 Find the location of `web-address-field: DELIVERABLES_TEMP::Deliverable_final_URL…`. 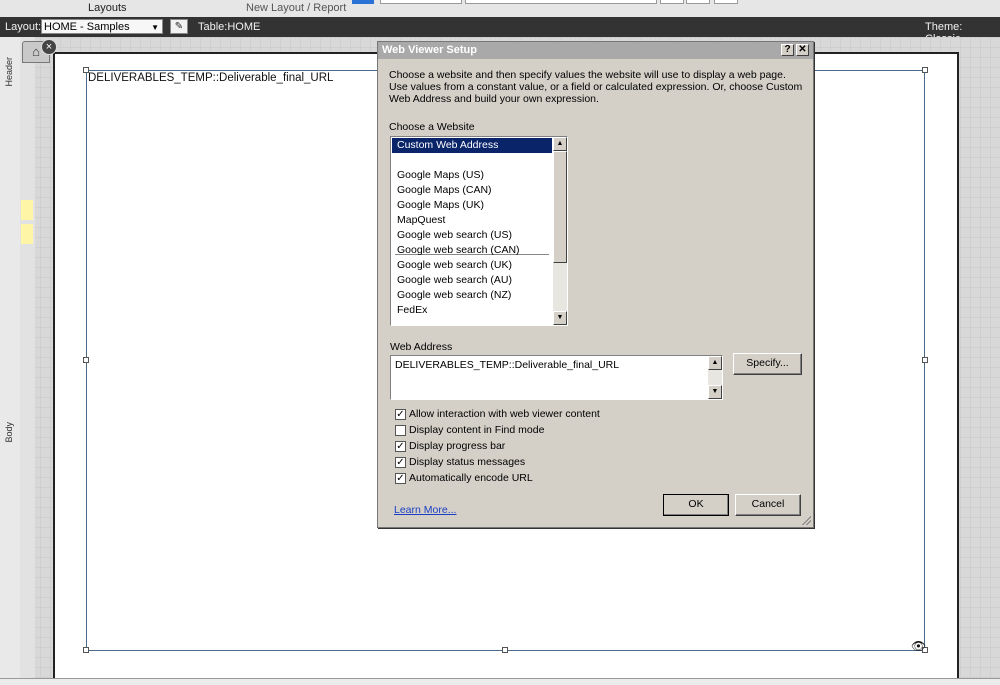

web-address-field: DELIVERABLES_TEMP::Deliverable_final_URL… is located at coordinates (556, 377).